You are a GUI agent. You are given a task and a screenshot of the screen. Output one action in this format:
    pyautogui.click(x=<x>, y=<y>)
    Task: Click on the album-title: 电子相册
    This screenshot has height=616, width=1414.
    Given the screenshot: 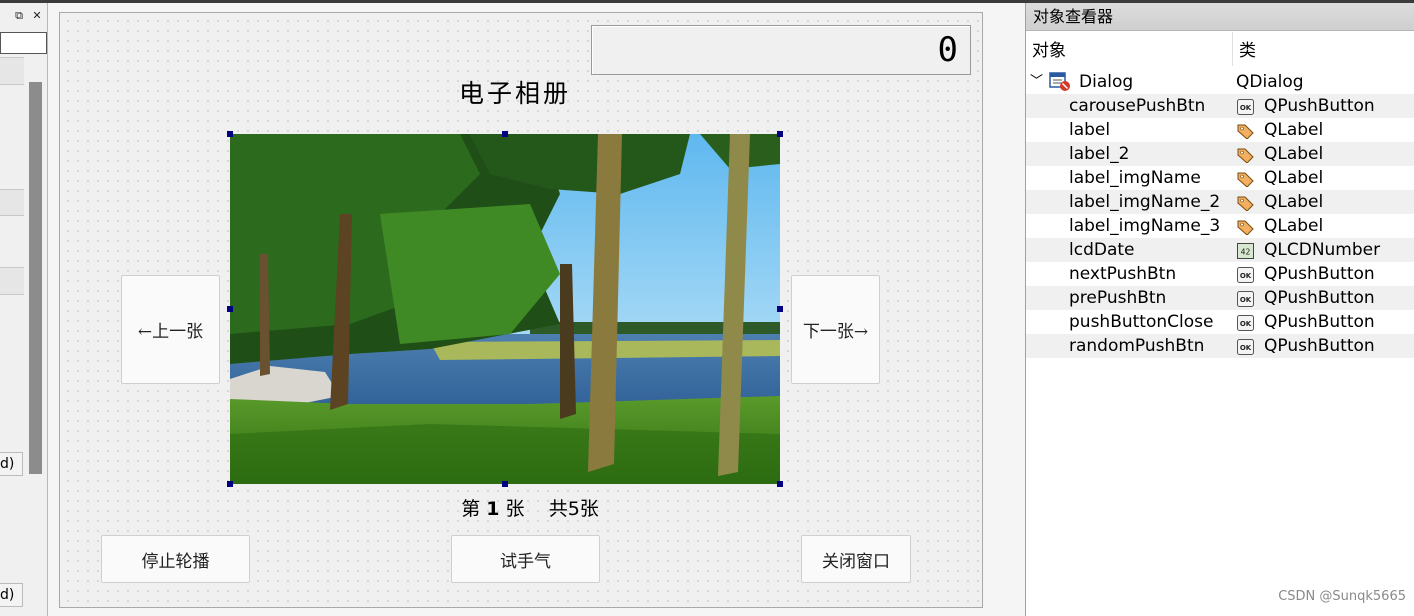 What is the action you would take?
    pyautogui.click(x=515, y=94)
    